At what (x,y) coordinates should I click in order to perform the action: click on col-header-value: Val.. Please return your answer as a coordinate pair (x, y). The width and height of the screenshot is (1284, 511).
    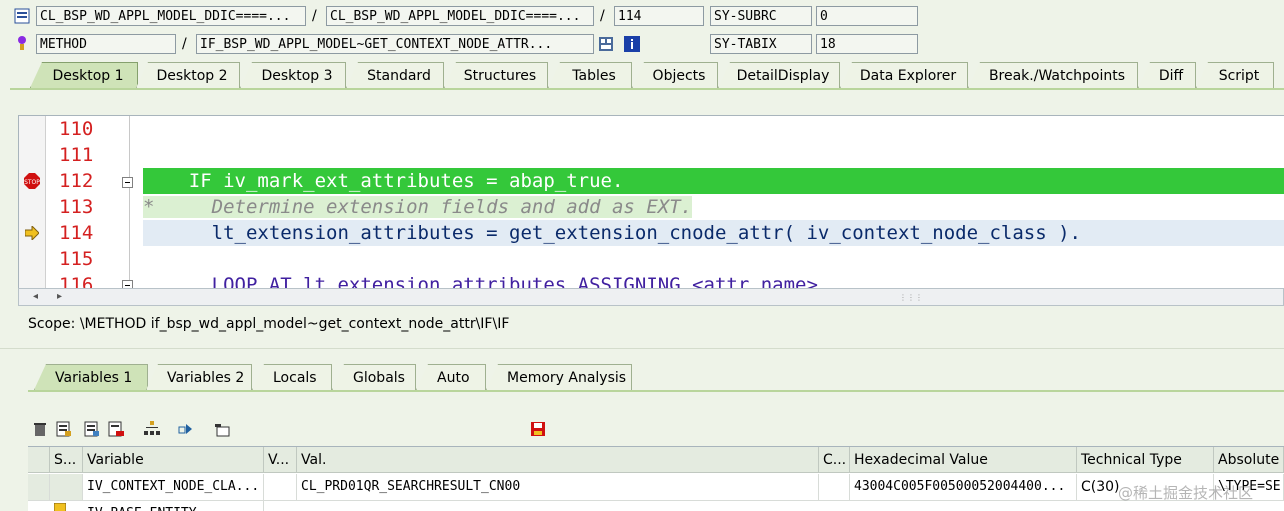
    Looking at the image, I should click on (558, 460).